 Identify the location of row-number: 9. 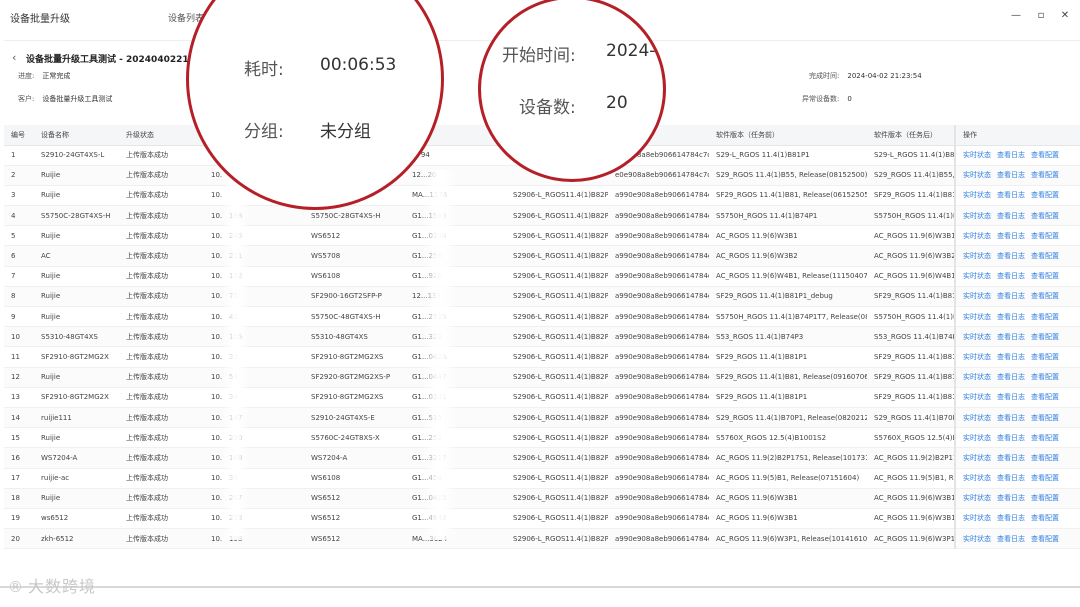
(19, 317).